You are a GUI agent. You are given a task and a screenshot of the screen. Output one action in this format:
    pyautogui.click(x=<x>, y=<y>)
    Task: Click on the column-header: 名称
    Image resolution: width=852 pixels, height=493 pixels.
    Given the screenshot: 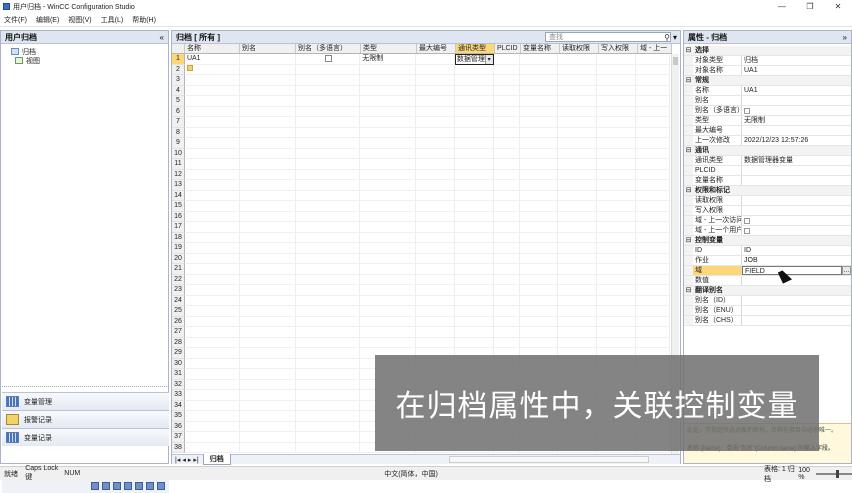 What is the action you would take?
    pyautogui.click(x=212, y=48)
    